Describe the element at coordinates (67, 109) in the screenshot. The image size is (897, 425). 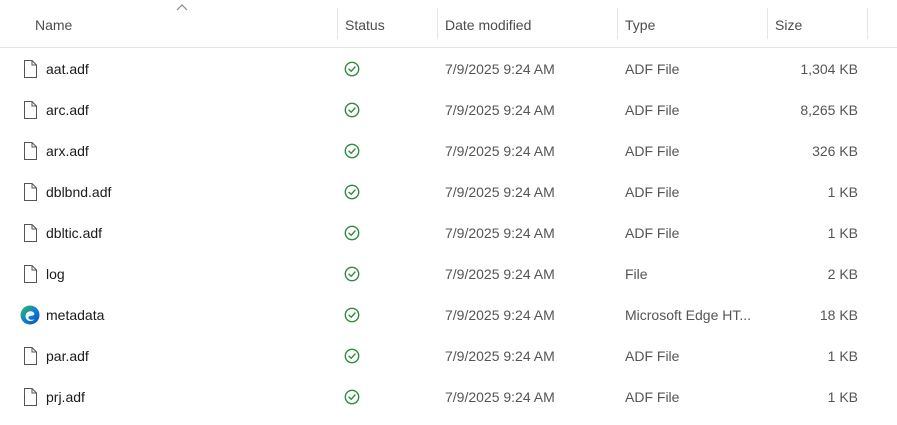
I see `file-name: arc.adf` at that location.